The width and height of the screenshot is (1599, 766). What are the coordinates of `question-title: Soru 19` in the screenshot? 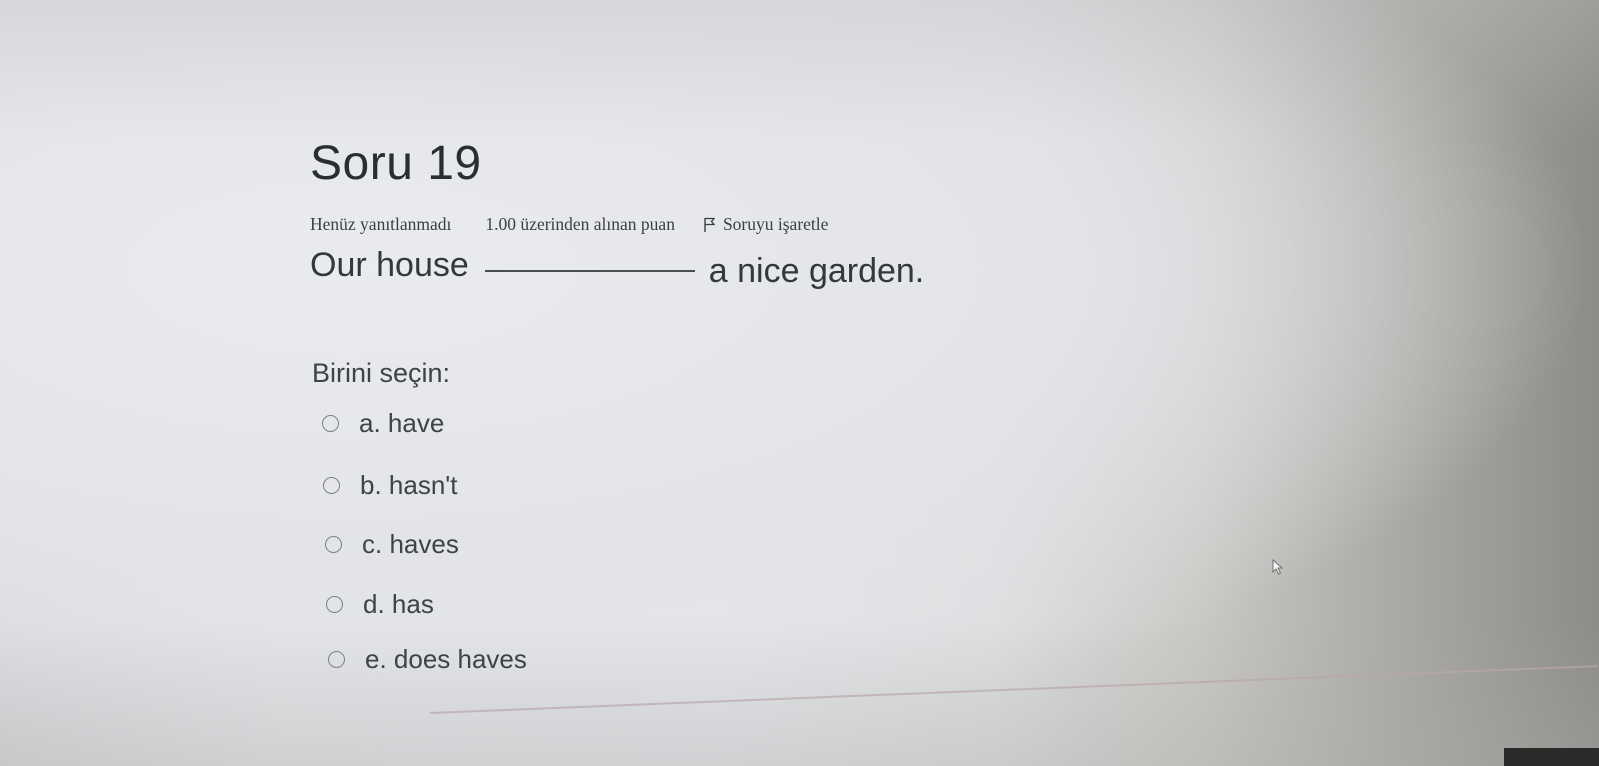 It's located at (396, 163).